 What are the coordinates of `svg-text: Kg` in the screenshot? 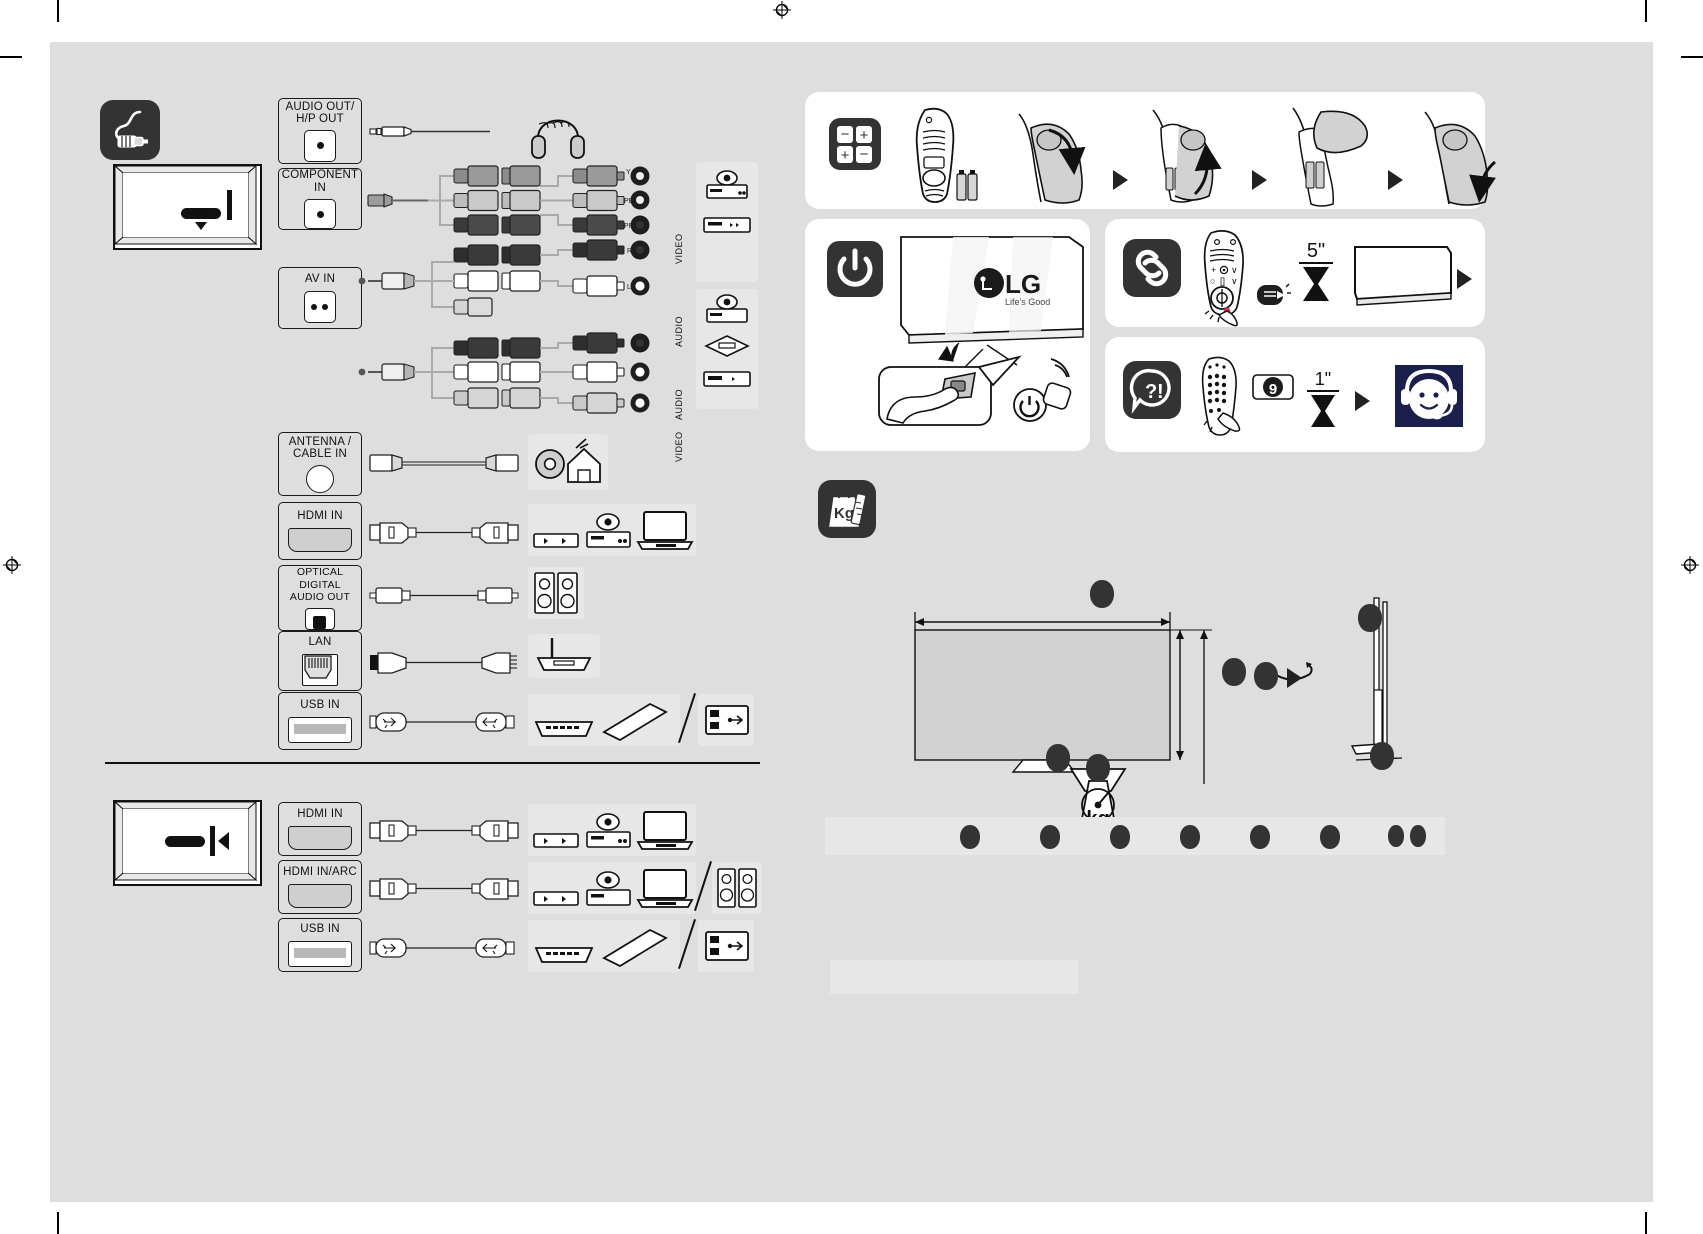 It's located at (844, 513).